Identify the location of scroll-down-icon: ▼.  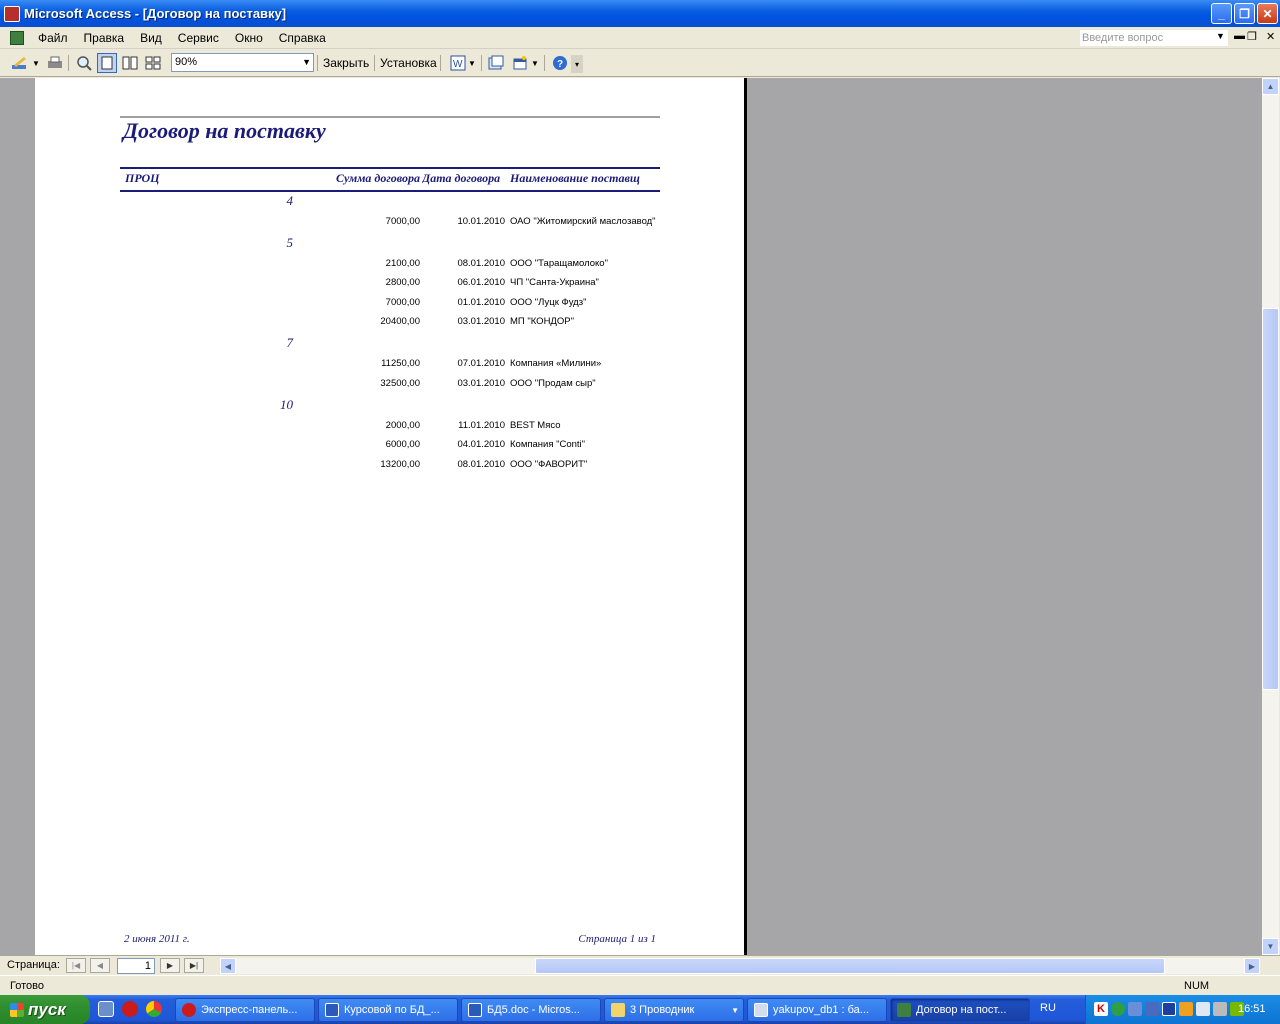
(1270, 946).